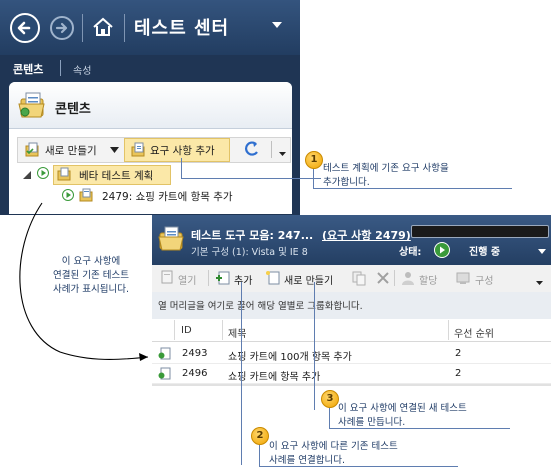 This screenshot has width=551, height=470. What do you see at coordinates (484, 279) in the screenshot?
I see `configure-button: 구성` at bounding box center [484, 279].